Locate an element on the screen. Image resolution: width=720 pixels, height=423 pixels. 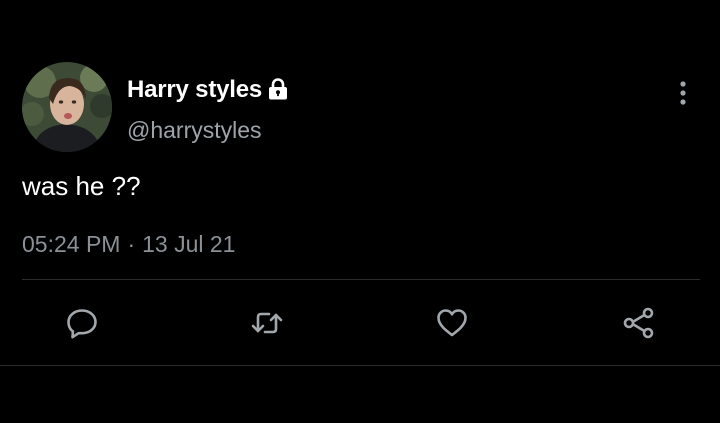
like-button is located at coordinates (452, 323).